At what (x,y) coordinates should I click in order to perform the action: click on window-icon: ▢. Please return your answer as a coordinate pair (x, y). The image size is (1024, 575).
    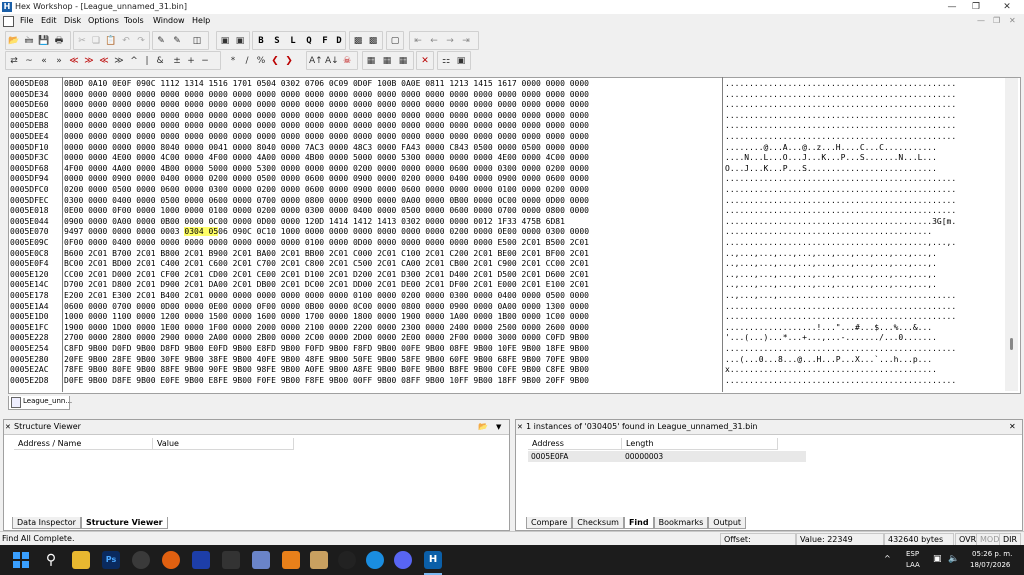
    Looking at the image, I should click on (395, 41).